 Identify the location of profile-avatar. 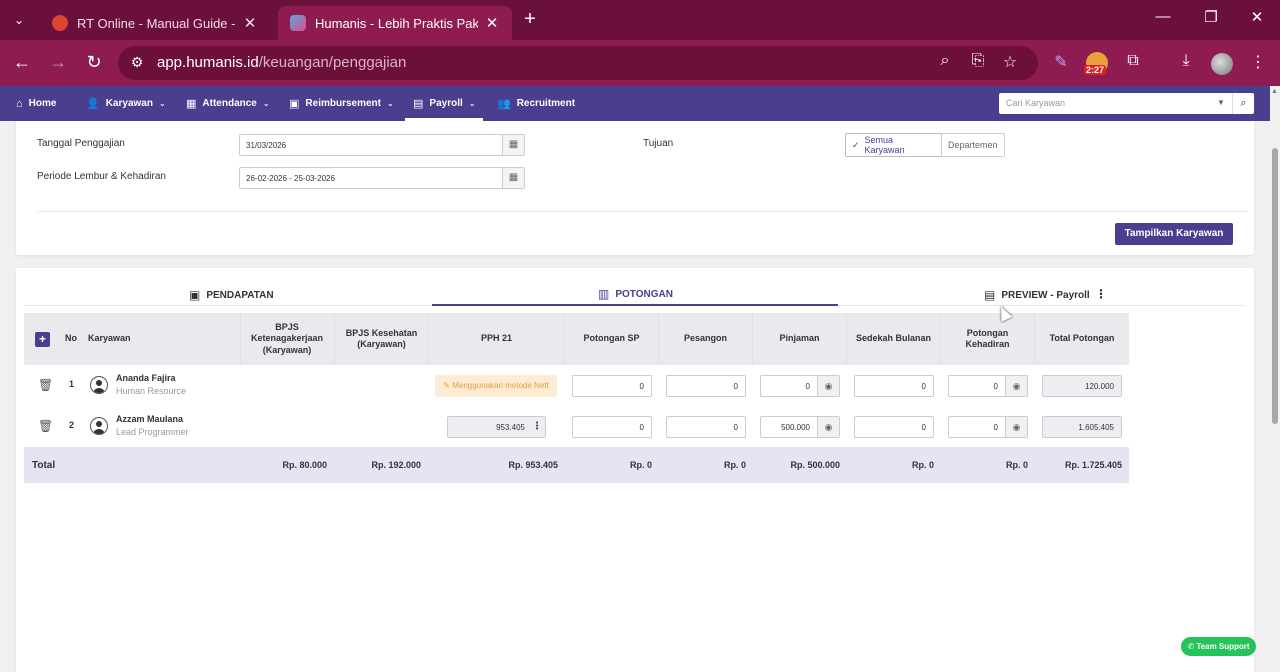
(1222, 64).